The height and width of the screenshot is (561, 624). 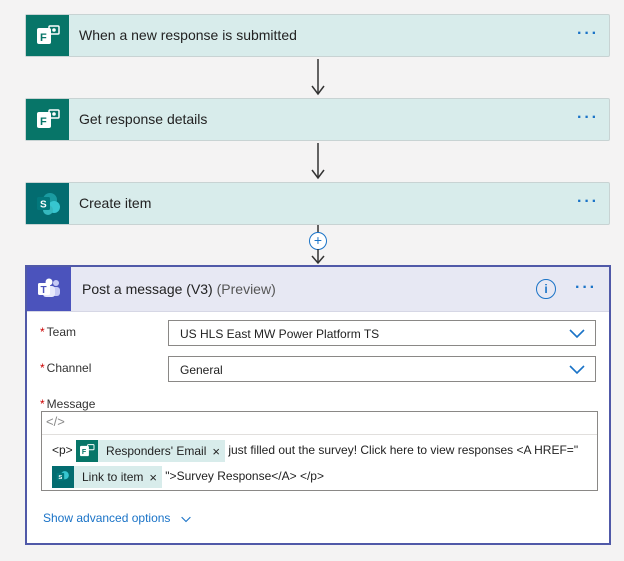 I want to click on team-value: US HLS East MW Power Platform TS, so click(x=280, y=334).